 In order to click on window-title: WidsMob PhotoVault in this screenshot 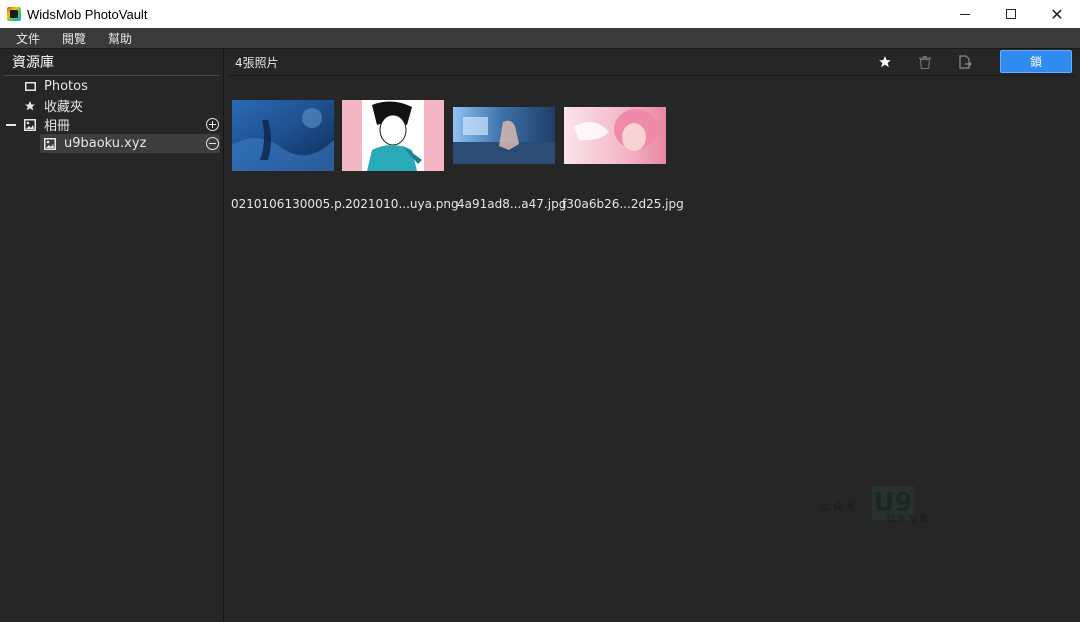, I will do `click(87, 14)`.